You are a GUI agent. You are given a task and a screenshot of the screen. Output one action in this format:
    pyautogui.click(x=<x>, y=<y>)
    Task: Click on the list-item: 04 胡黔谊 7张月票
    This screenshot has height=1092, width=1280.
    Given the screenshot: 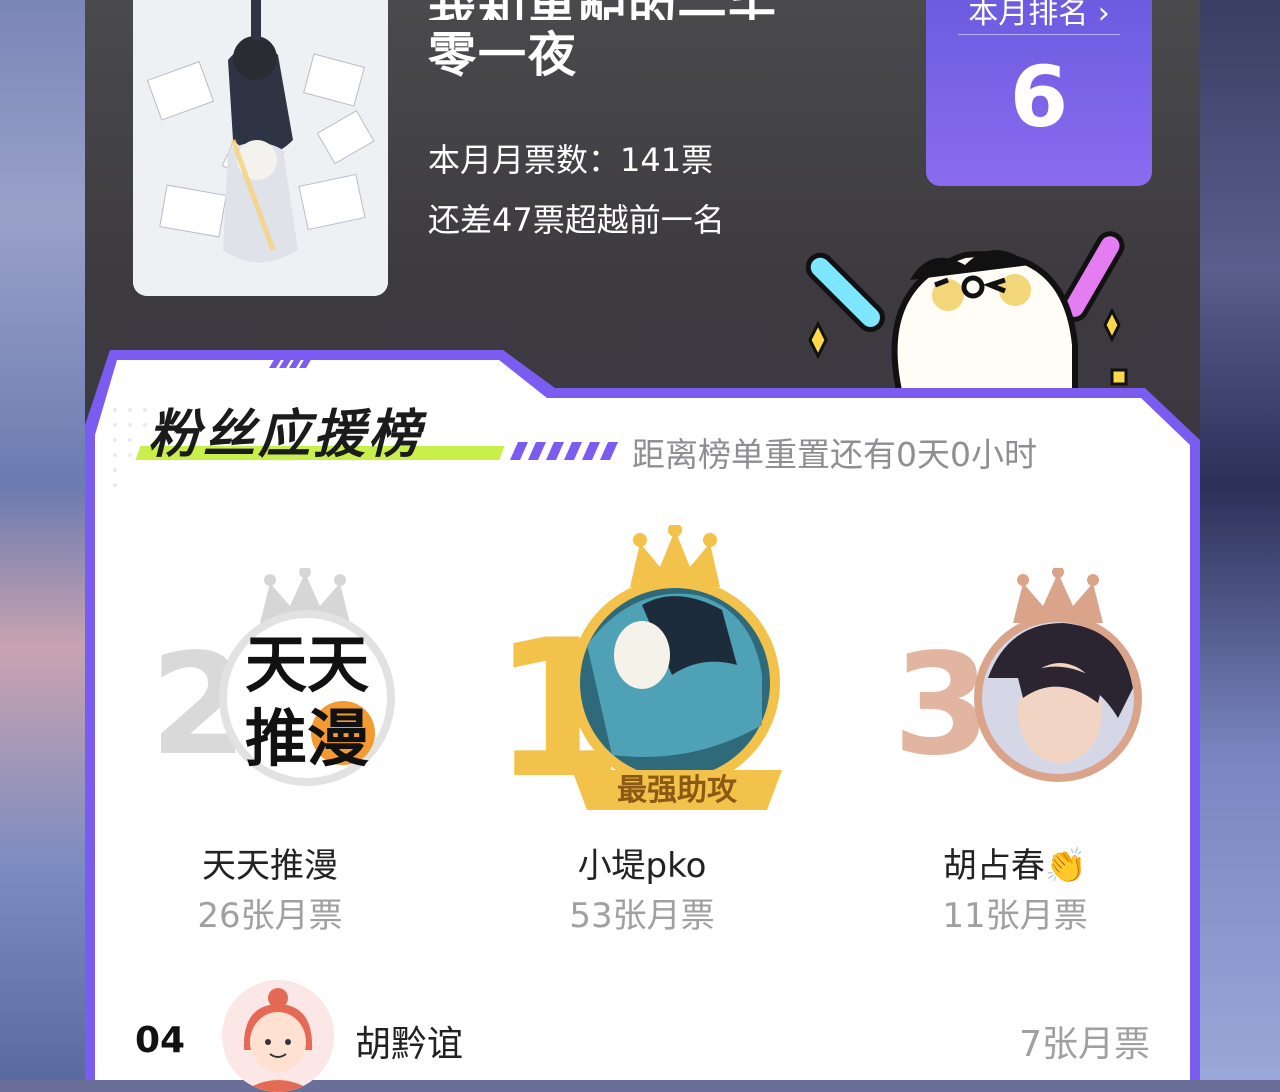 What is the action you would take?
    pyautogui.click(x=642, y=1033)
    